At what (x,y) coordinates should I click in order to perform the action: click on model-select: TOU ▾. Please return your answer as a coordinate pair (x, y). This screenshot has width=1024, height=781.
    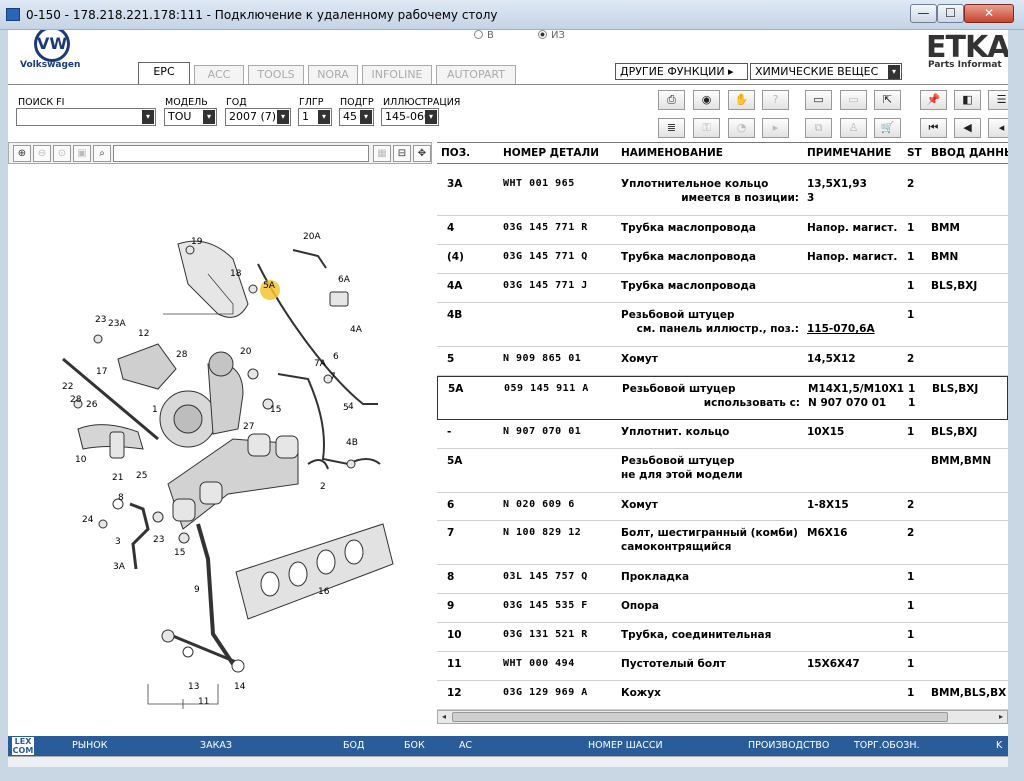
    Looking at the image, I should click on (190, 117).